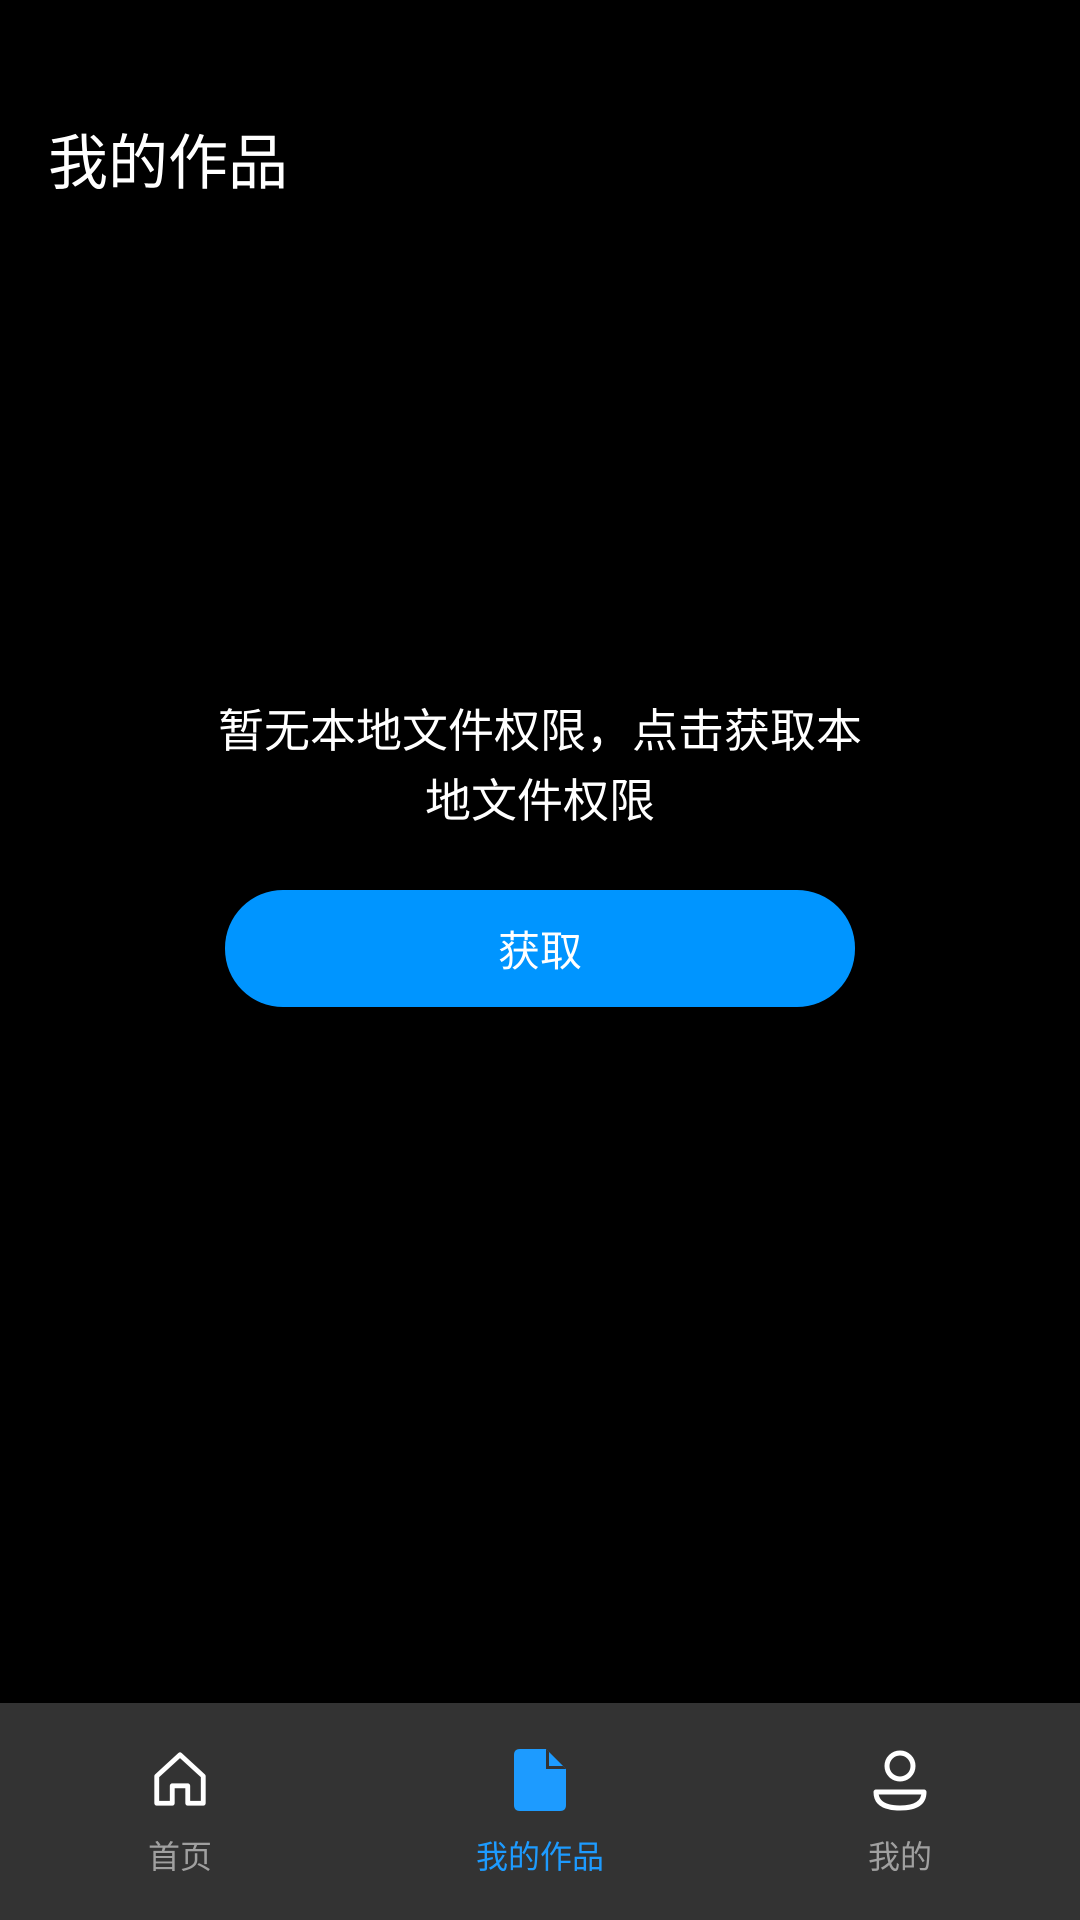  I want to click on bottom-tab-bar: 首页 我的作品 我的, so click(540, 1811).